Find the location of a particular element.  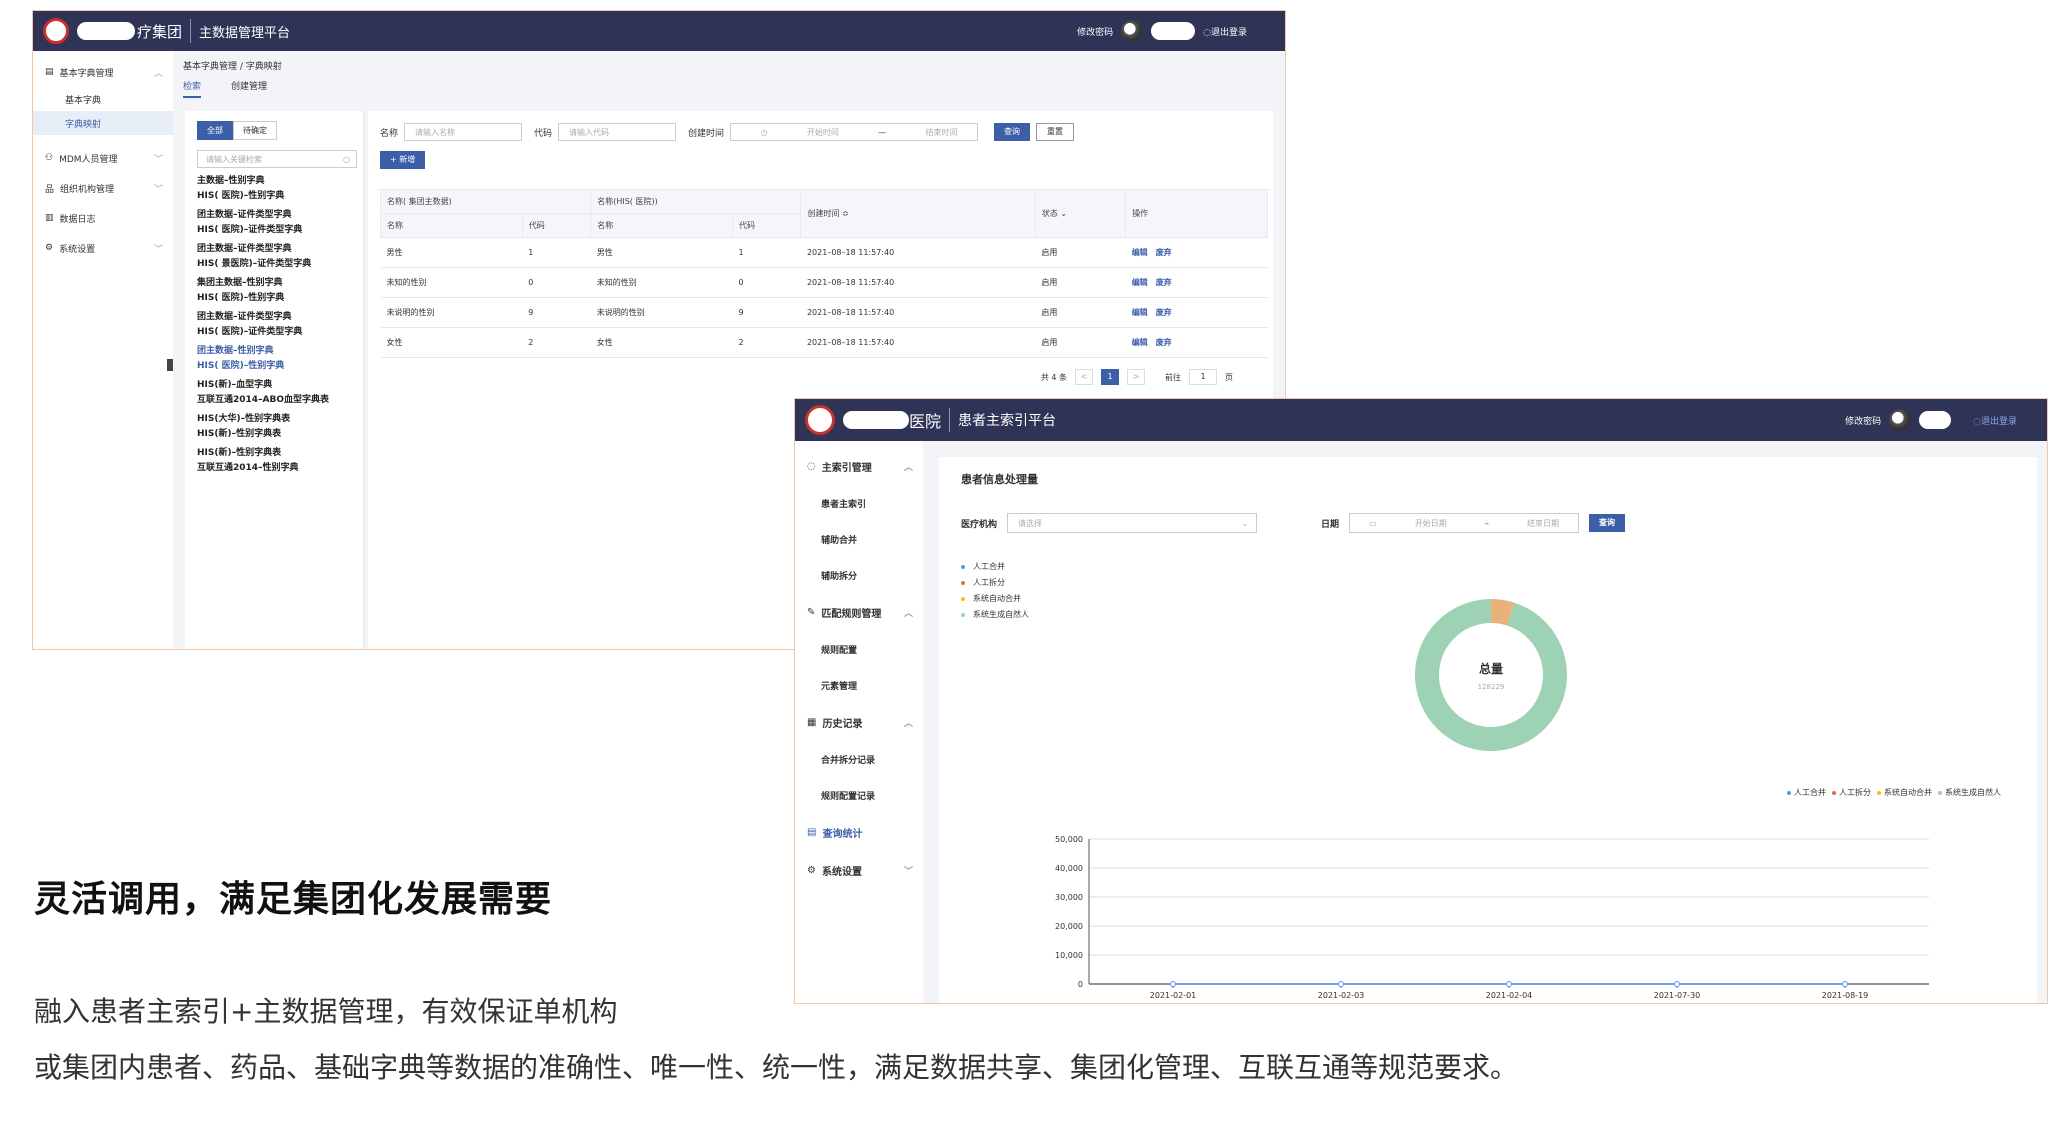

legend-dot is located at coordinates (963, 598).